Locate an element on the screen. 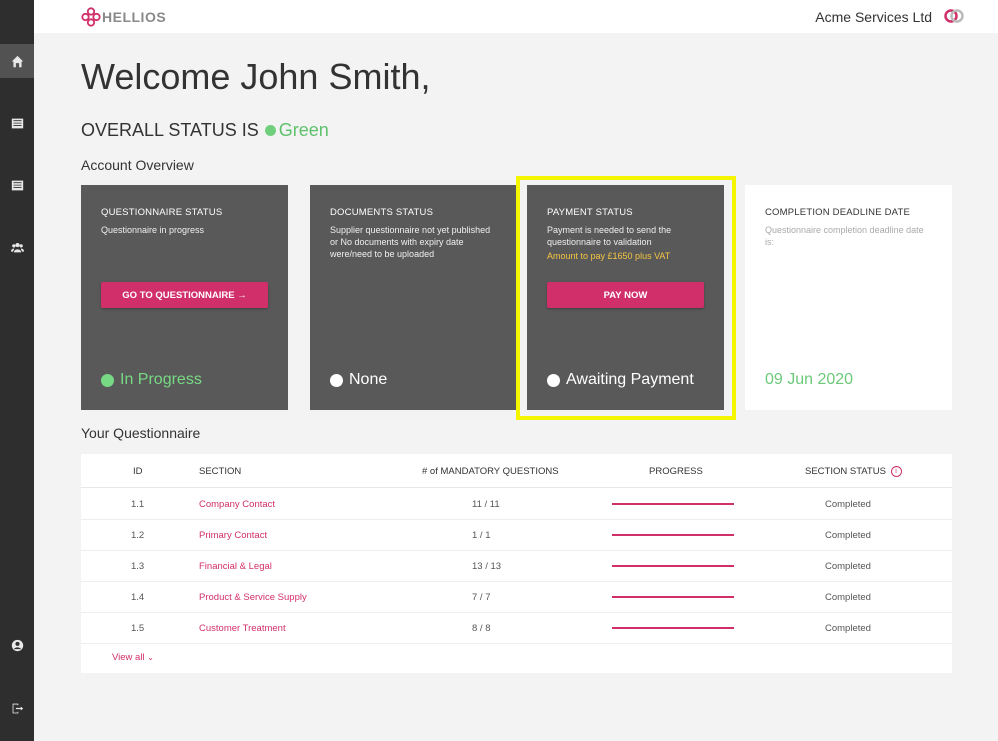  row-id: 1.2 is located at coordinates (138, 535).